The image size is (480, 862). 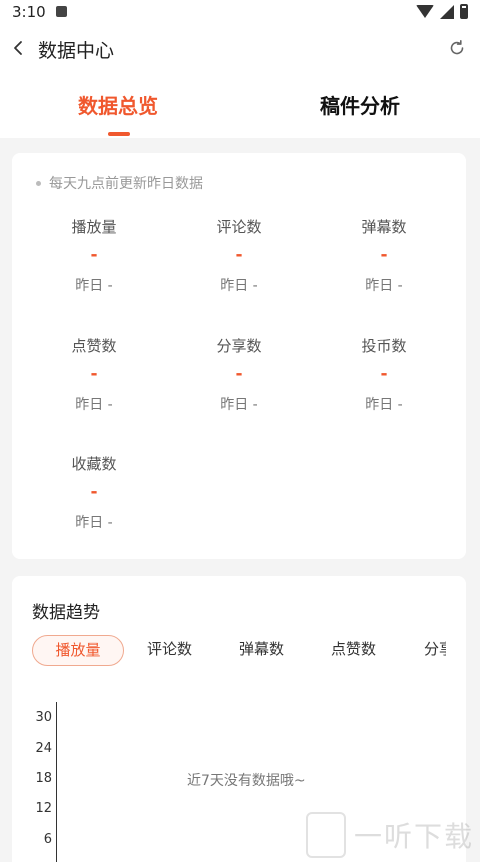 What do you see at coordinates (325, 835) in the screenshot?
I see `watermark-logo-icon` at bounding box center [325, 835].